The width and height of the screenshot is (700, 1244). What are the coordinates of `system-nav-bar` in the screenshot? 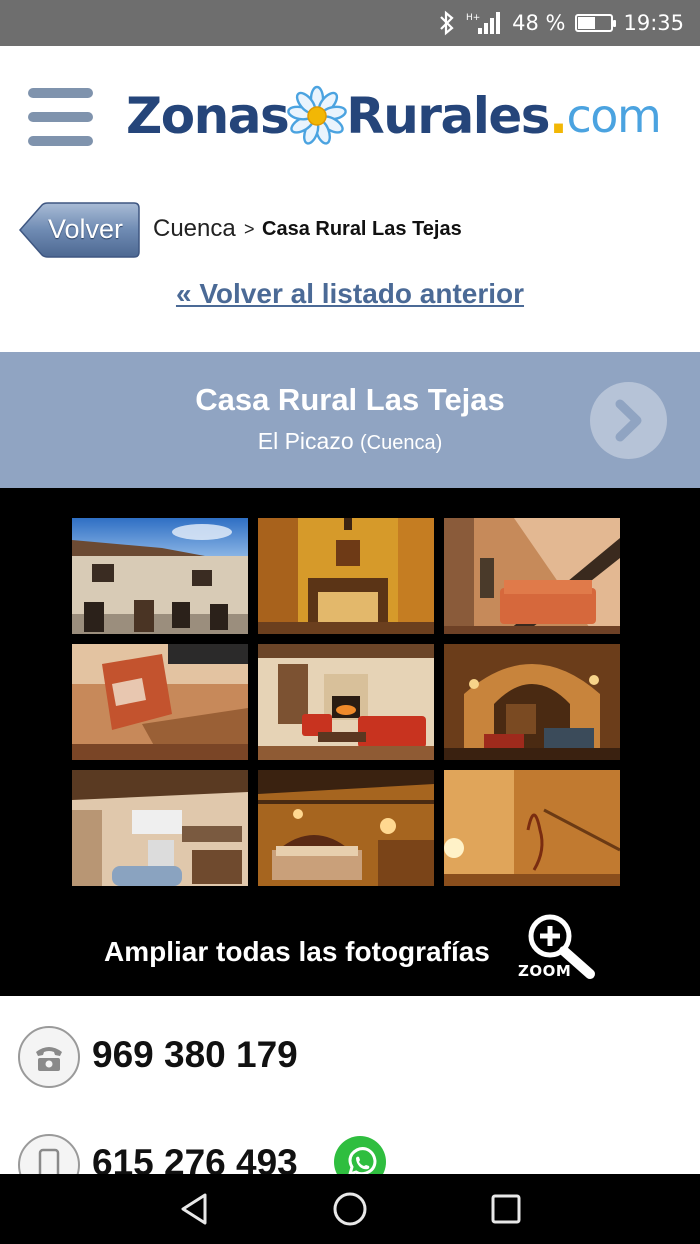 It's located at (350, 1209).